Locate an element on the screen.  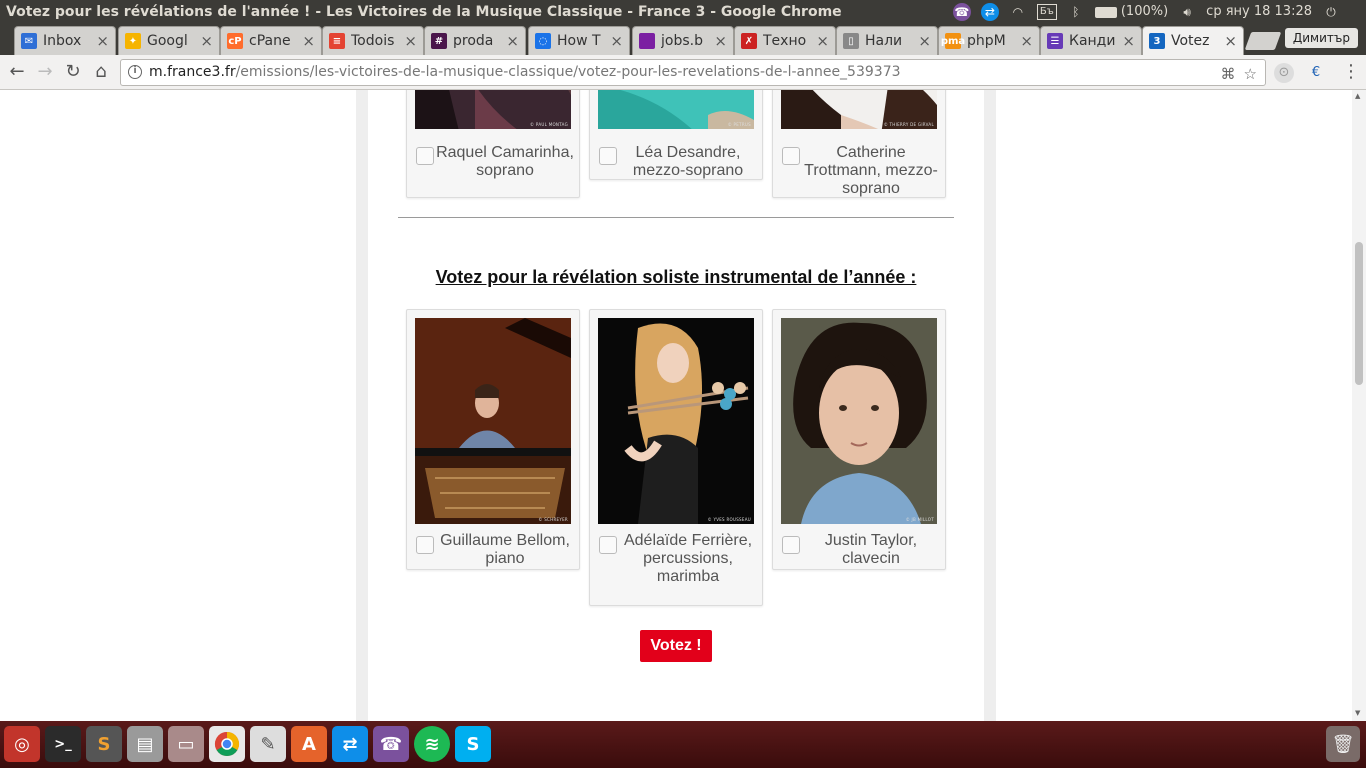
skype-icon: S is located at coordinates (473, 744).